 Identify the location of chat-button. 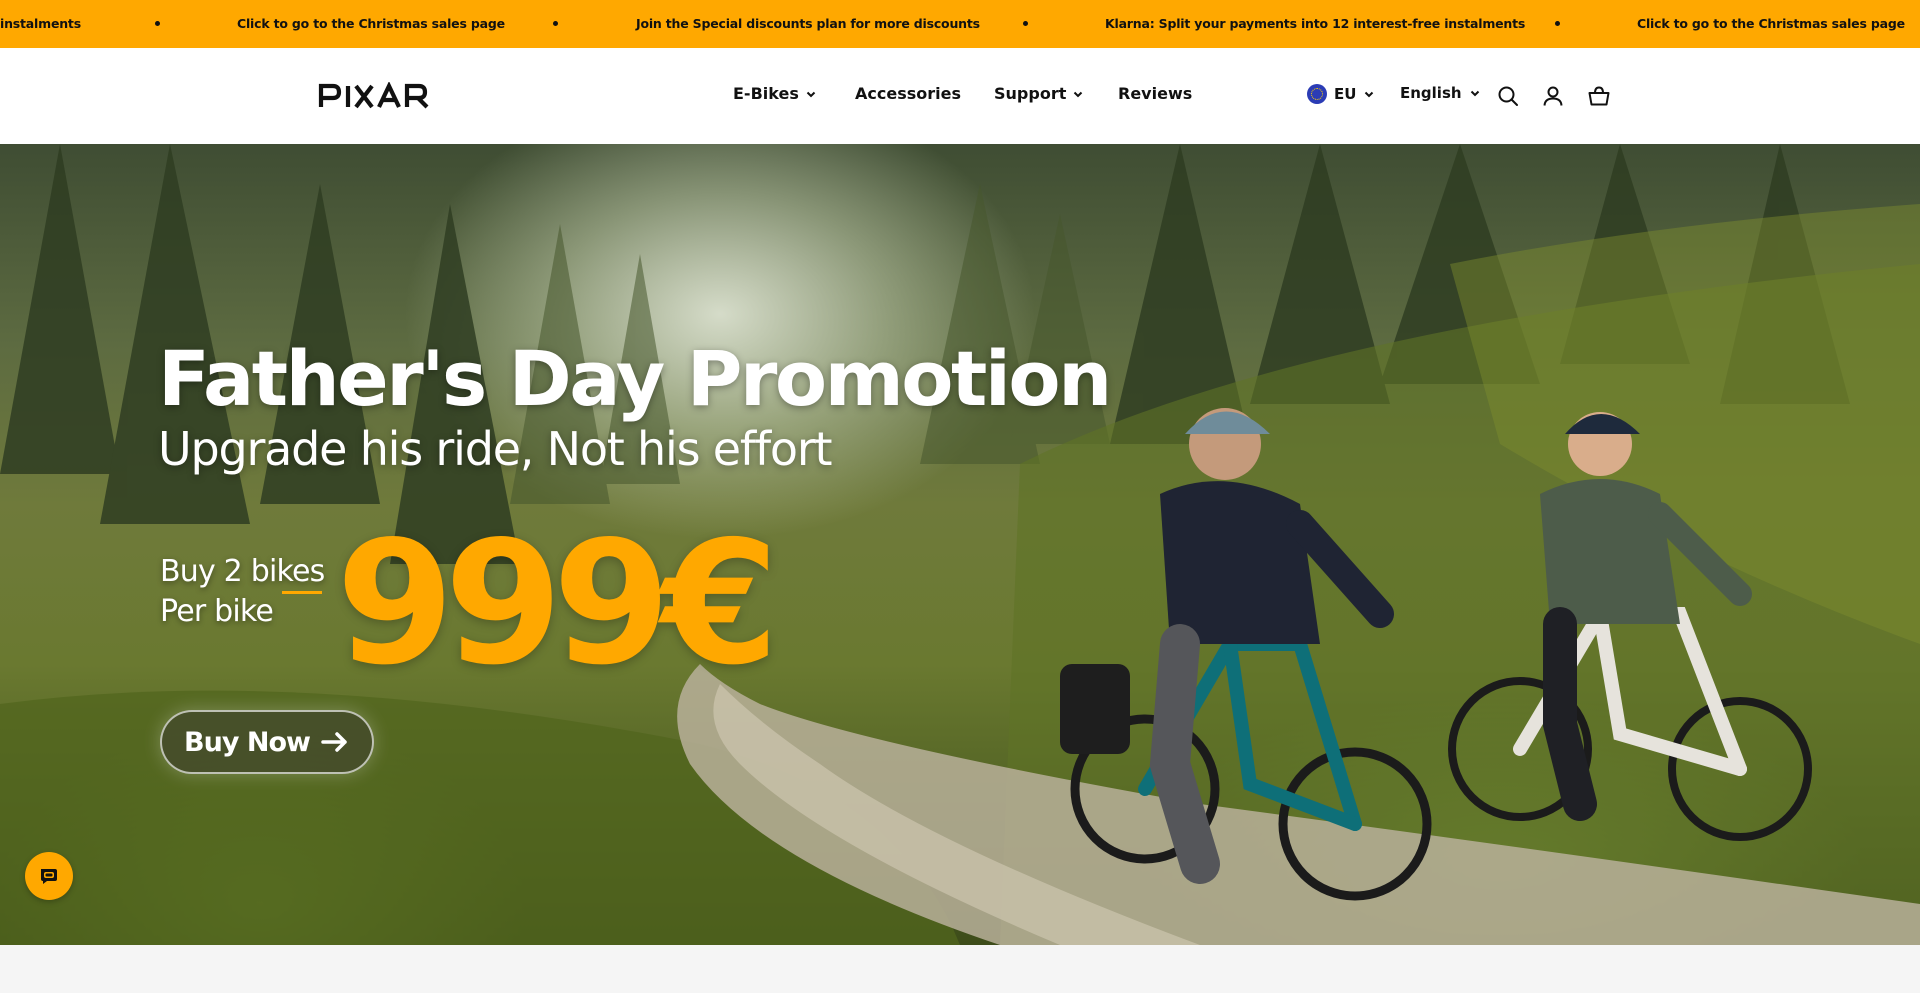
(49, 876).